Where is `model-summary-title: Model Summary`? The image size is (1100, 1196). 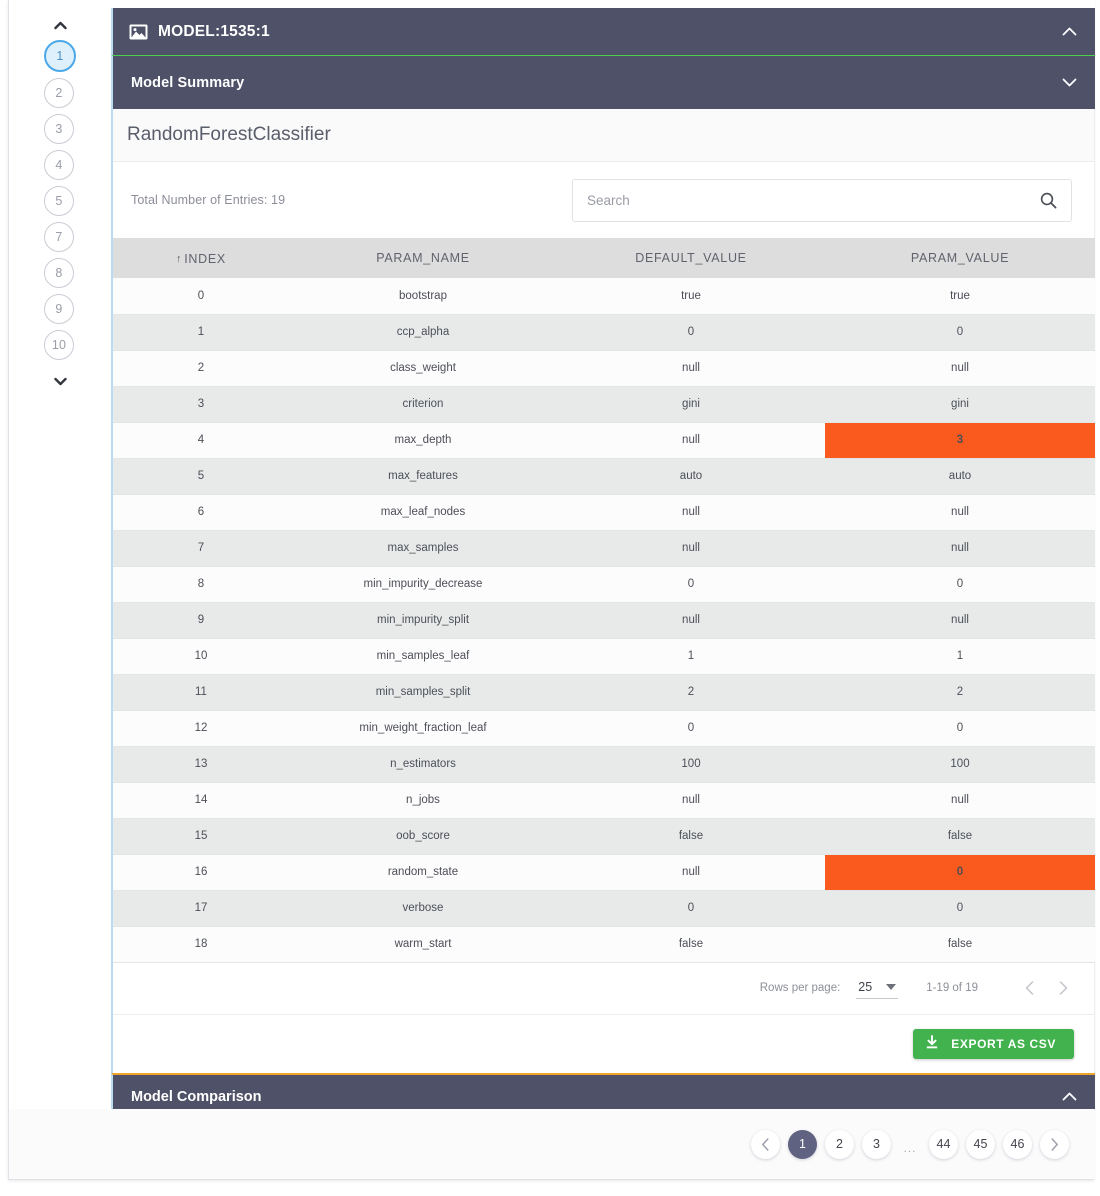
model-summary-title: Model Summary is located at coordinates (188, 82).